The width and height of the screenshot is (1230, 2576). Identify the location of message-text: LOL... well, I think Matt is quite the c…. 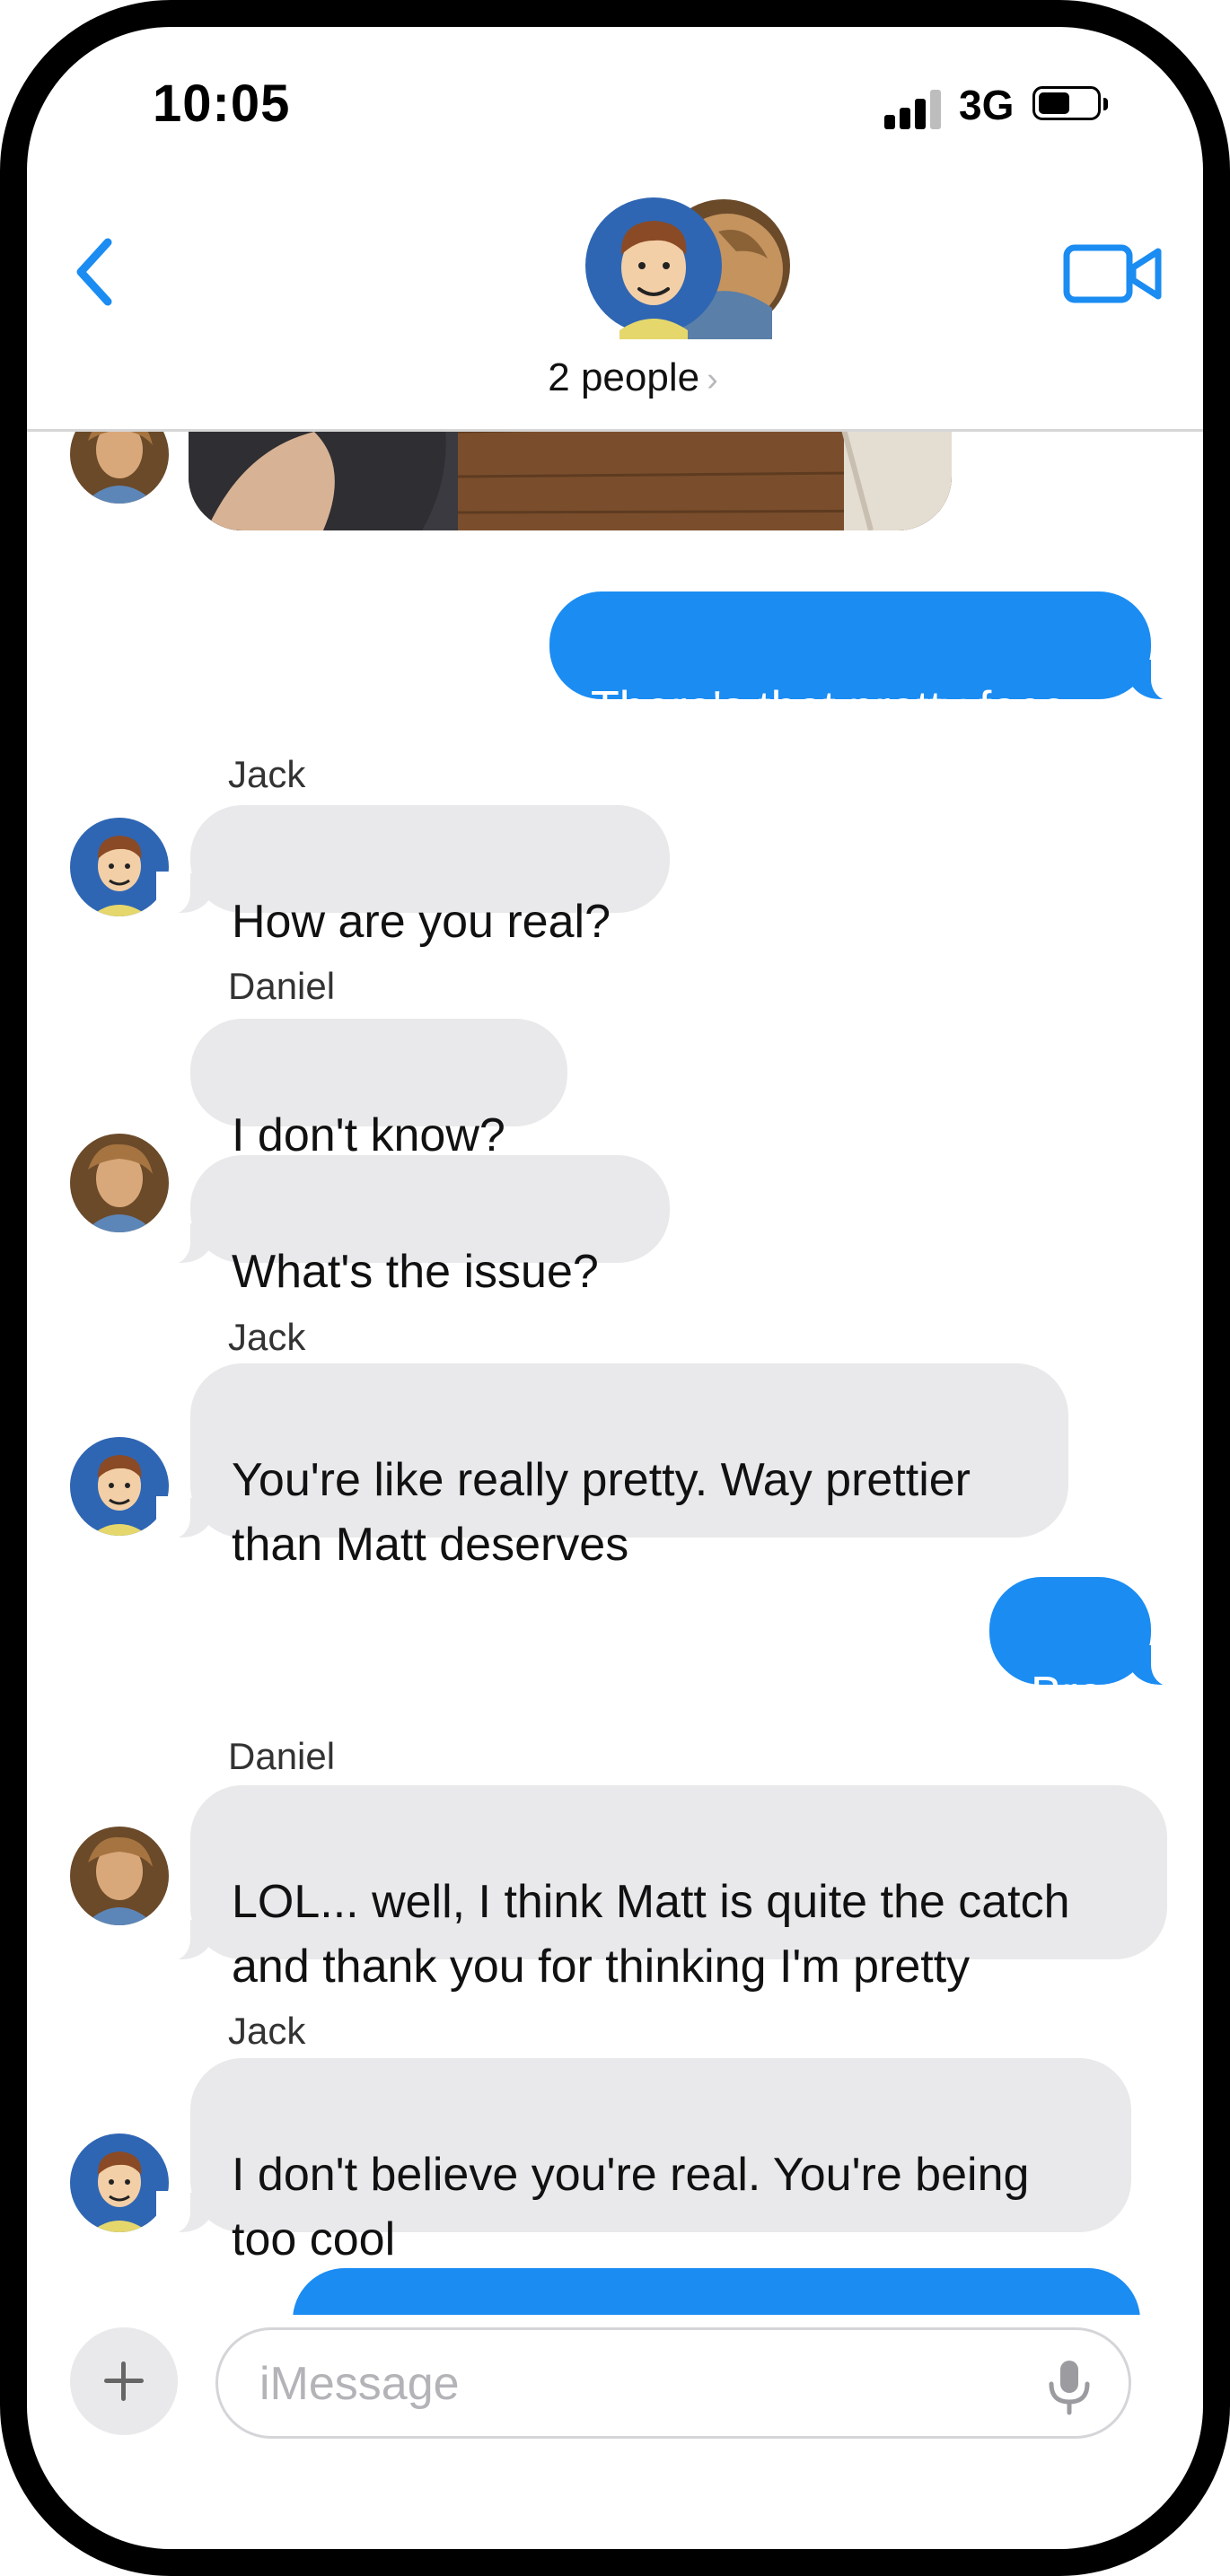
(651, 1934).